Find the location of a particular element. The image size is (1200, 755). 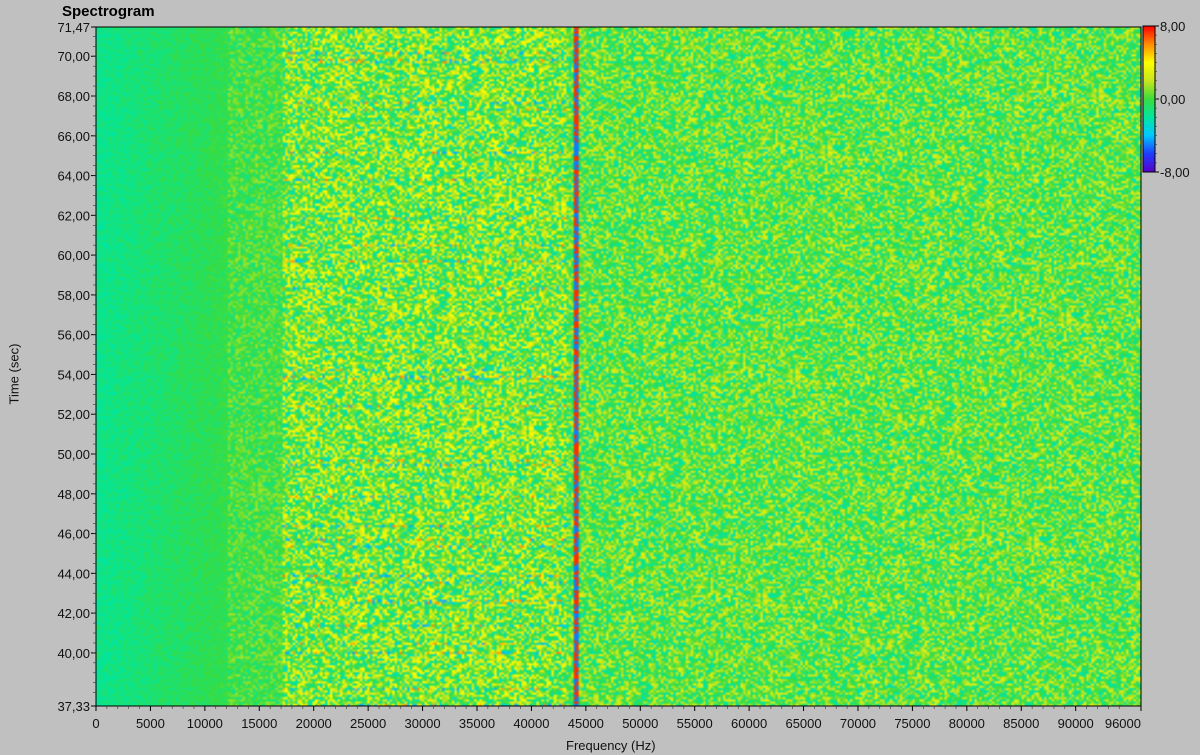

y-tick-label: 54,00 is located at coordinates (73, 374).